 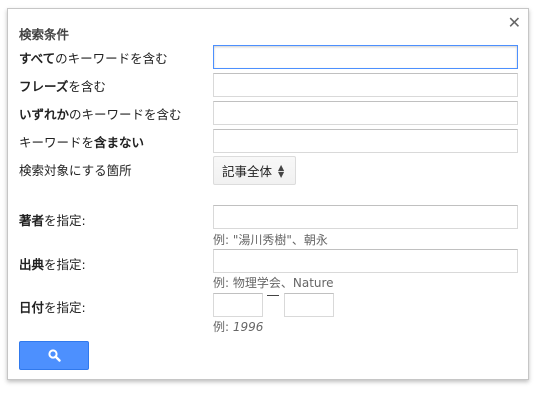 What do you see at coordinates (75, 170) in the screenshot?
I see `search-target-label: 検索対象にする箇所` at bounding box center [75, 170].